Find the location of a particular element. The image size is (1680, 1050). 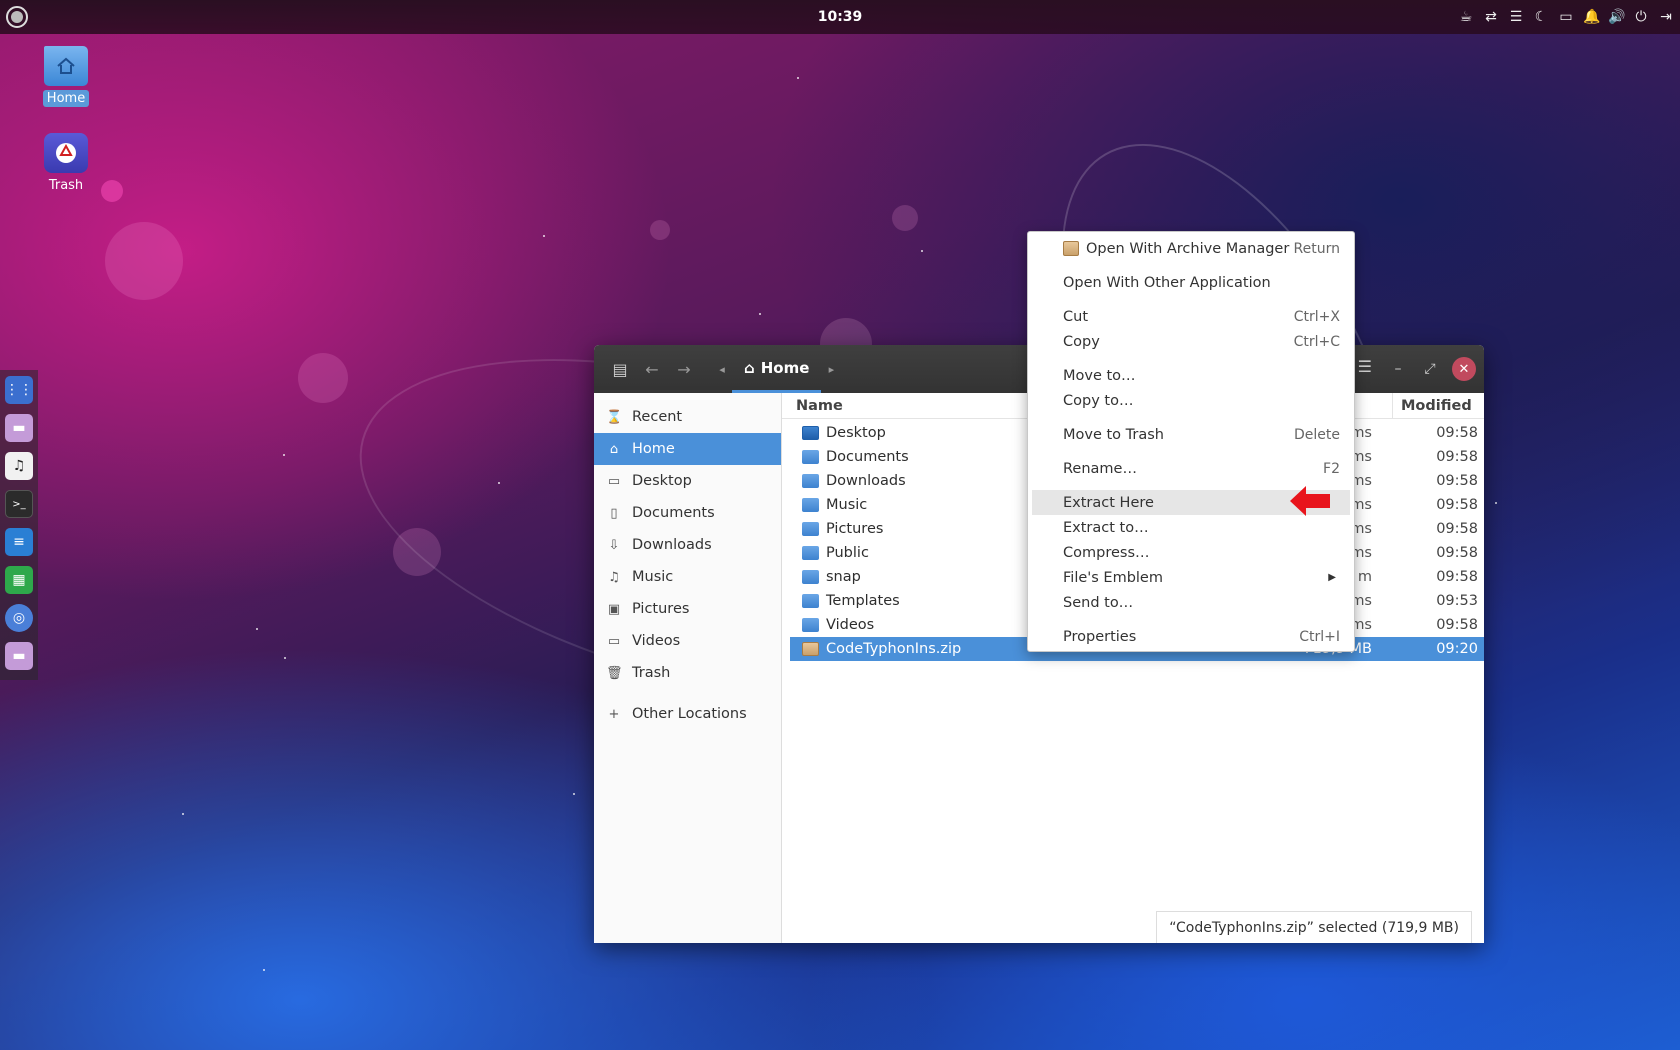

red-arrow-annotation-icon is located at coordinates (1310, 501).